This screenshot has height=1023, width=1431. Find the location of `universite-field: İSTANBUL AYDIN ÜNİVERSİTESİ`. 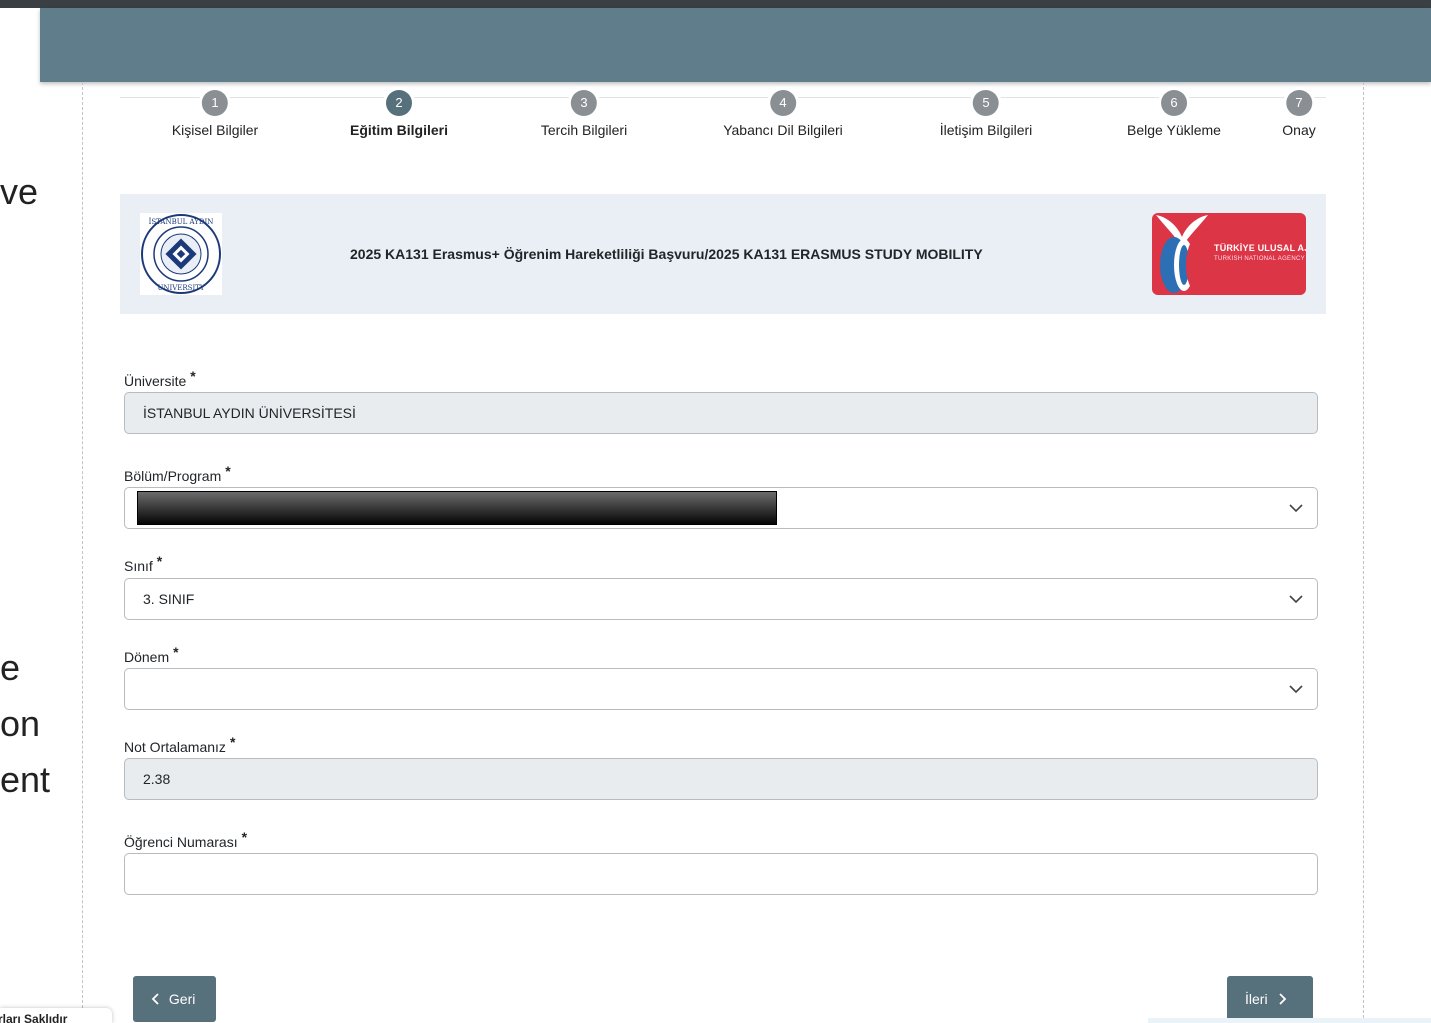

universite-field: İSTANBUL AYDIN ÜNİVERSİTESİ is located at coordinates (721, 413).